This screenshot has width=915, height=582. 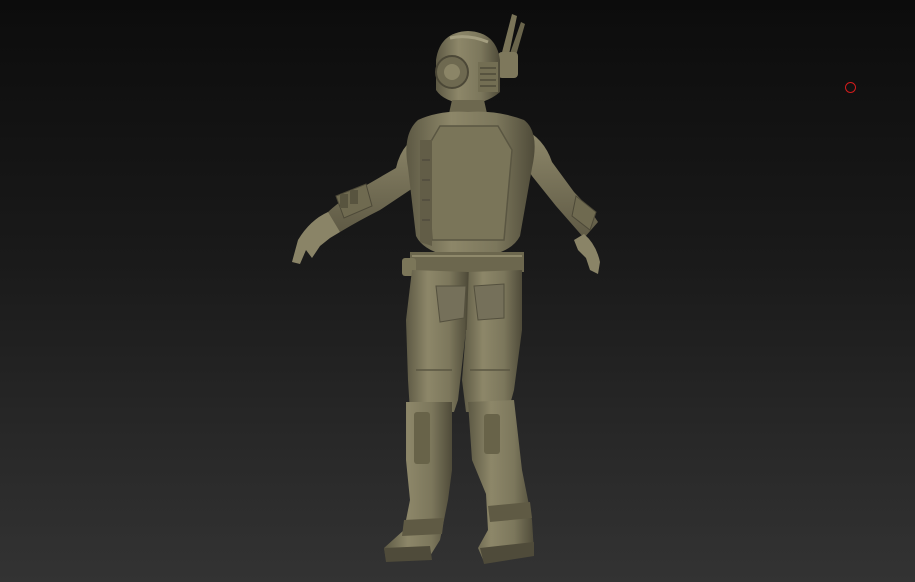 I want to click on left-boot, so click(x=418, y=482).